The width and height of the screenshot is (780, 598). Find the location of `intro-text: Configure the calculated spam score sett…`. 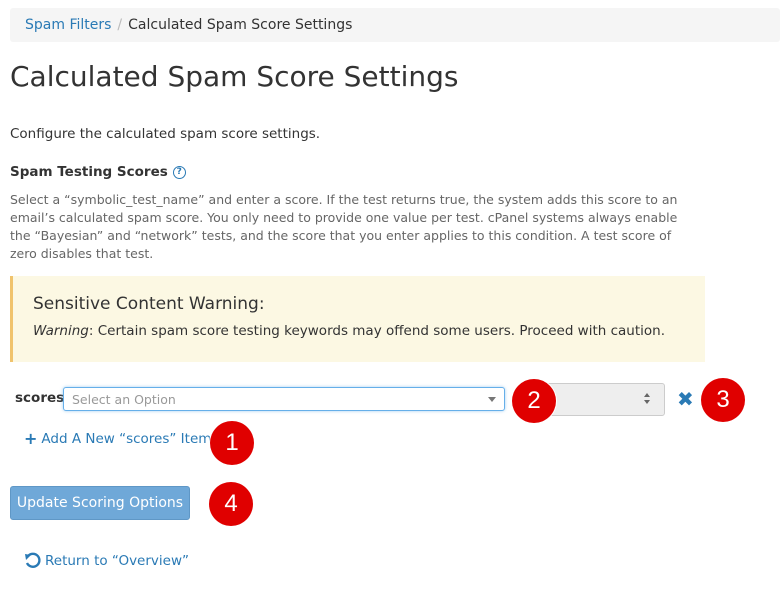

intro-text: Configure the calculated spam score sett… is located at coordinates (165, 134).